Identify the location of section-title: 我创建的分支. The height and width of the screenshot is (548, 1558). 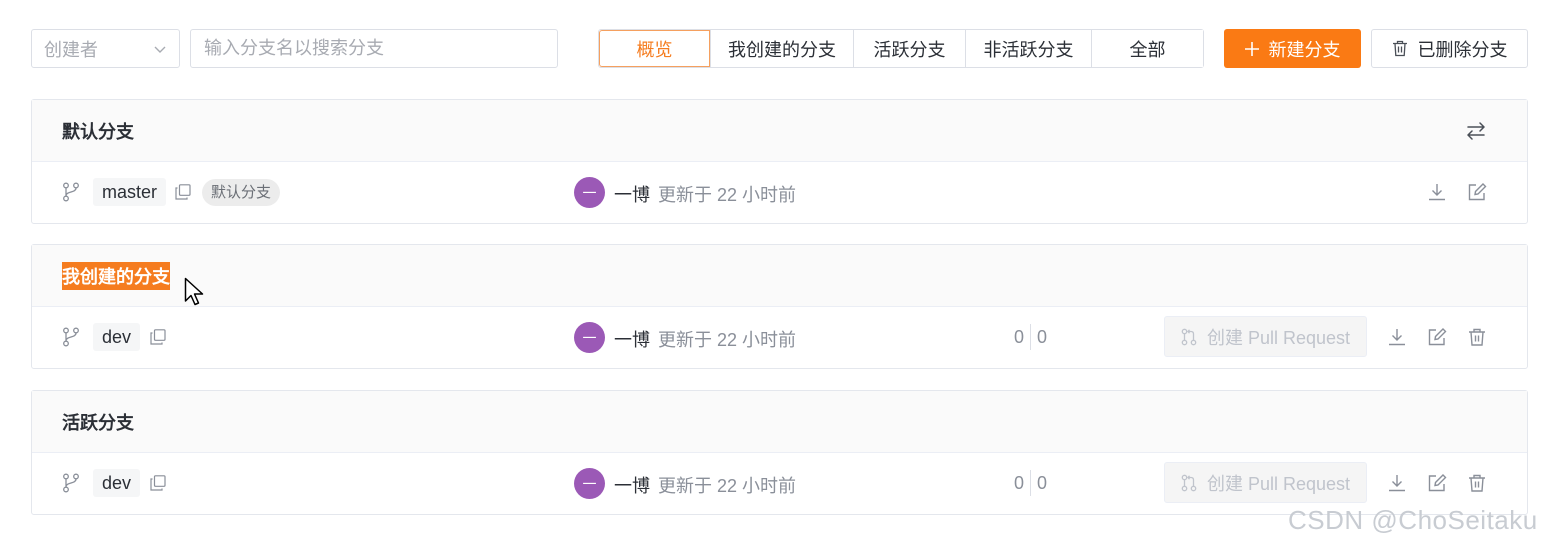
(116, 275).